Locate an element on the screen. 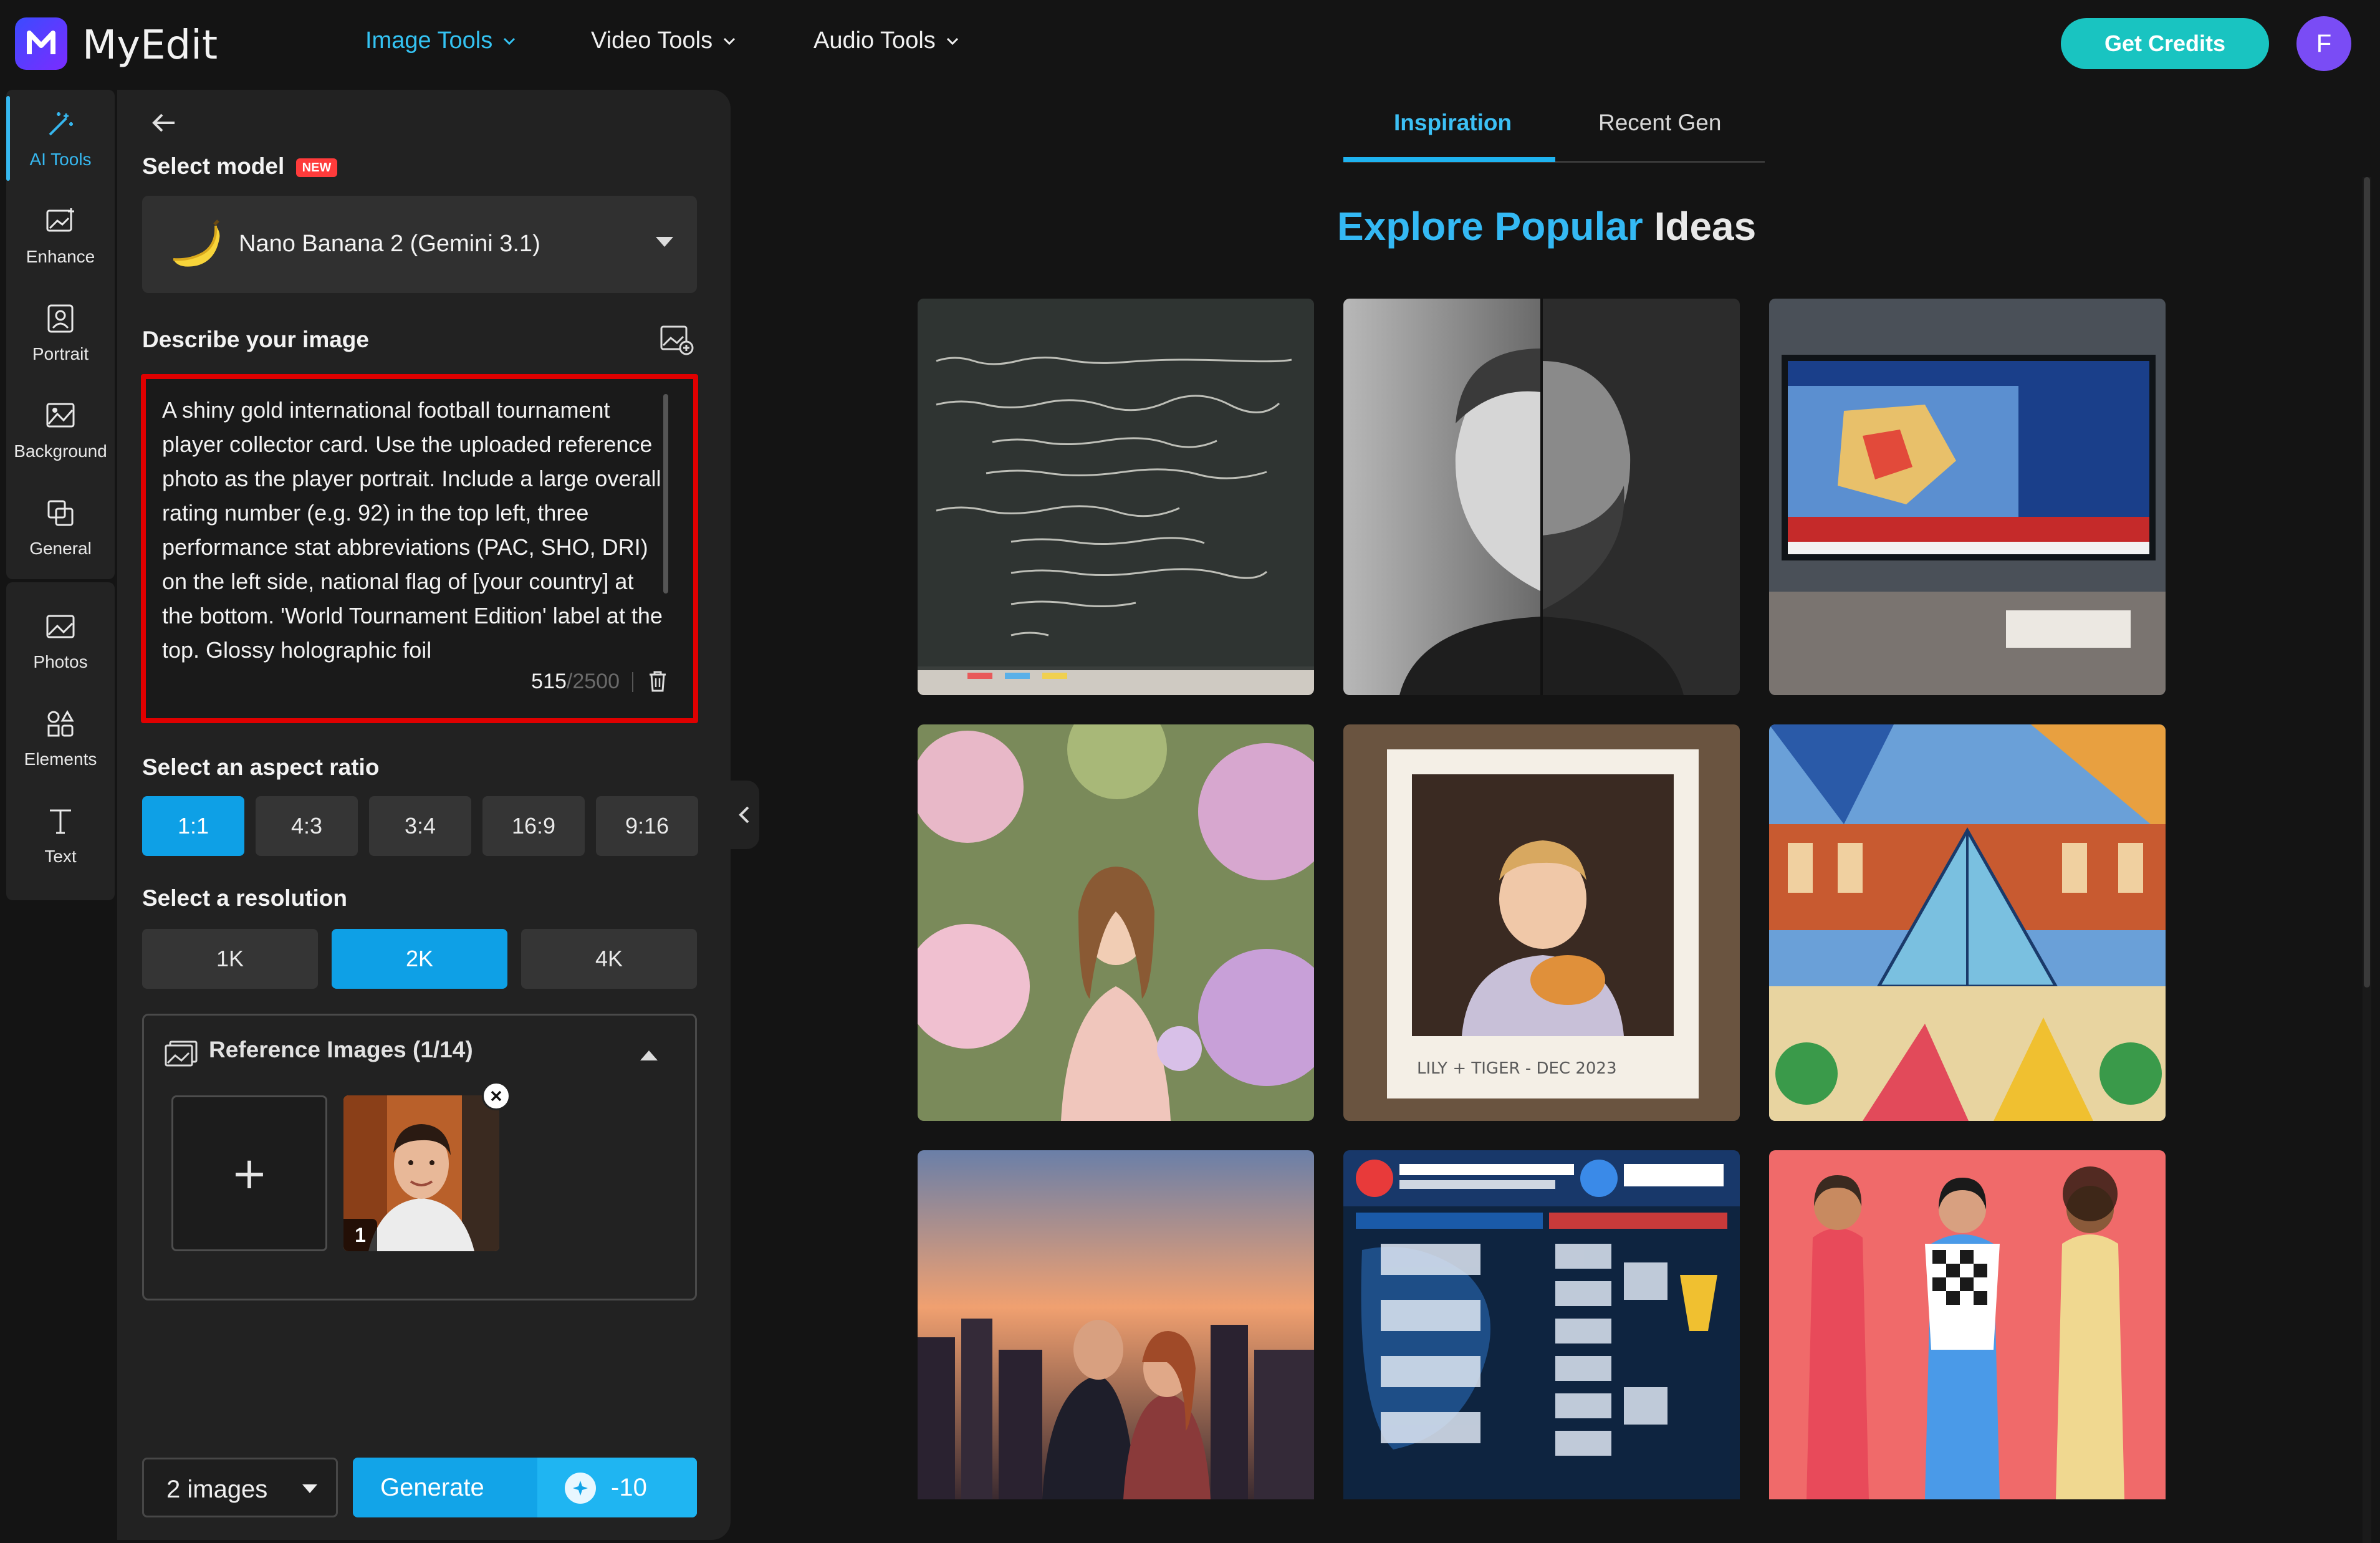 The image size is (2380, 1543). avatar: F is located at coordinates (2323, 44).